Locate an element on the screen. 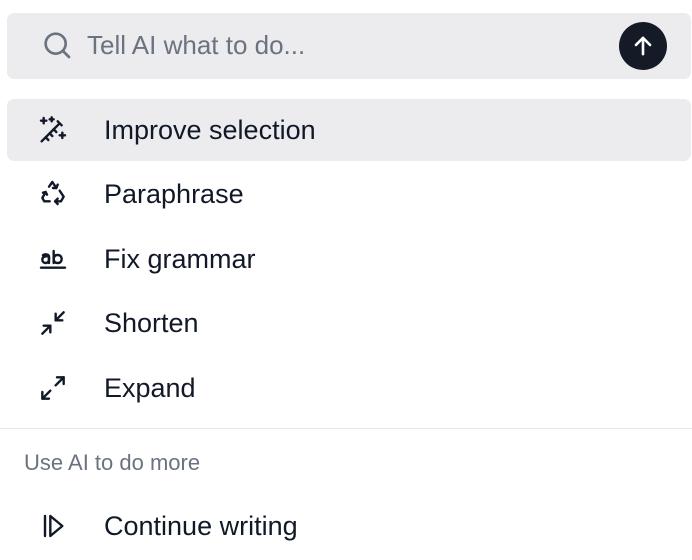  menu-item-continue-writing: Continue writing is located at coordinates (349, 526).